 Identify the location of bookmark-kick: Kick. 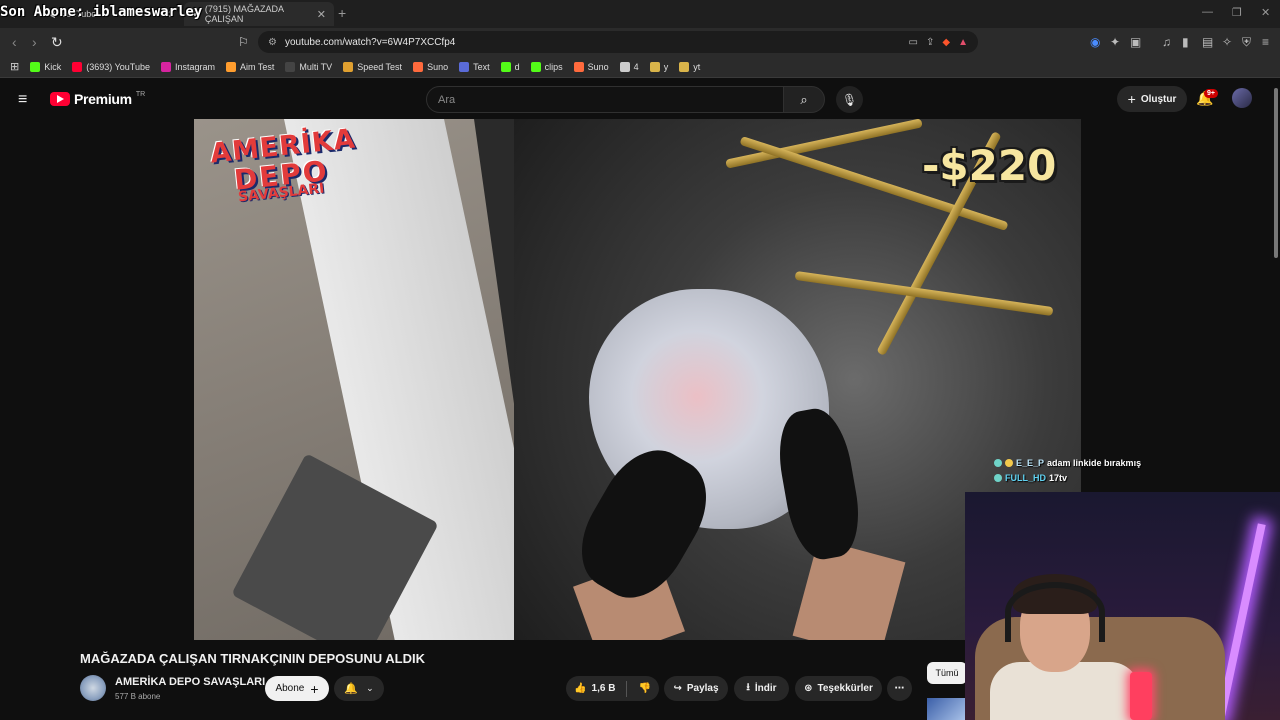
(45, 66).